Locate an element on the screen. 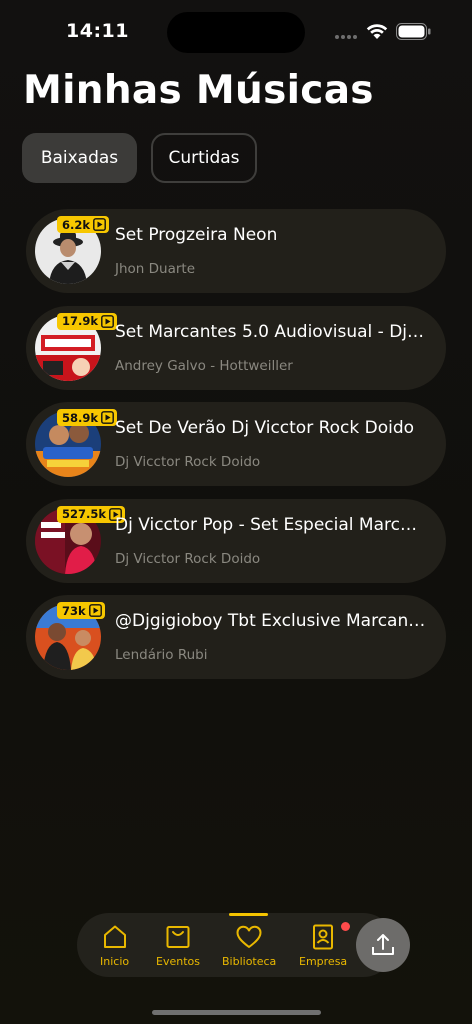  play-count: 58.9k is located at coordinates (80, 417).